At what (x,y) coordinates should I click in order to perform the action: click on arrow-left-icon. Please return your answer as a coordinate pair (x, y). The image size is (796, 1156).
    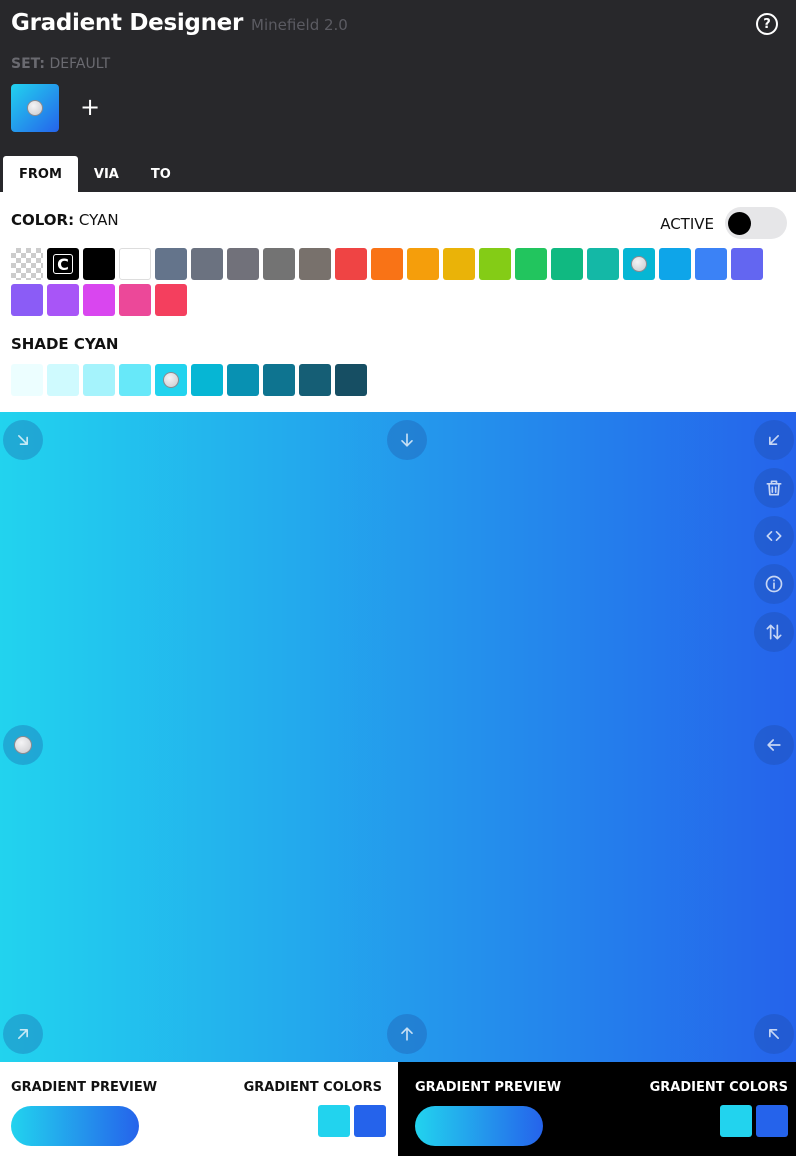
    Looking at the image, I should click on (774, 745).